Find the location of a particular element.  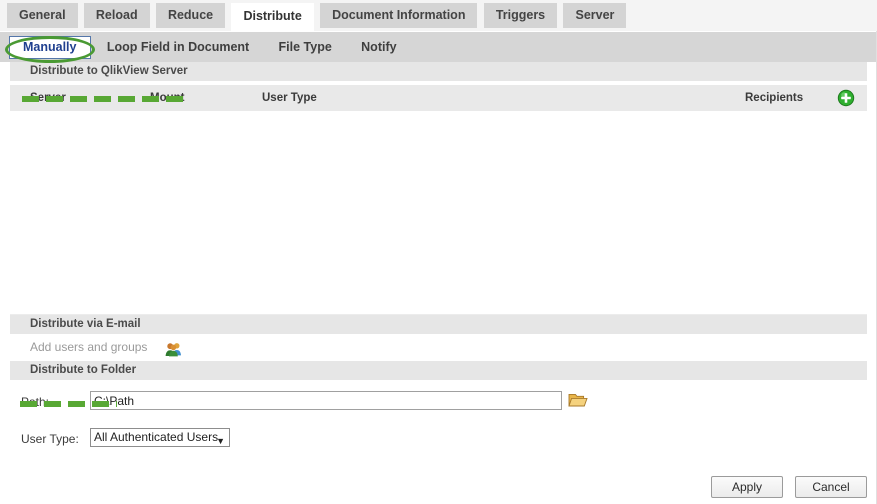

user-type-selected-value: All Authenticated Users is located at coordinates (156, 437).